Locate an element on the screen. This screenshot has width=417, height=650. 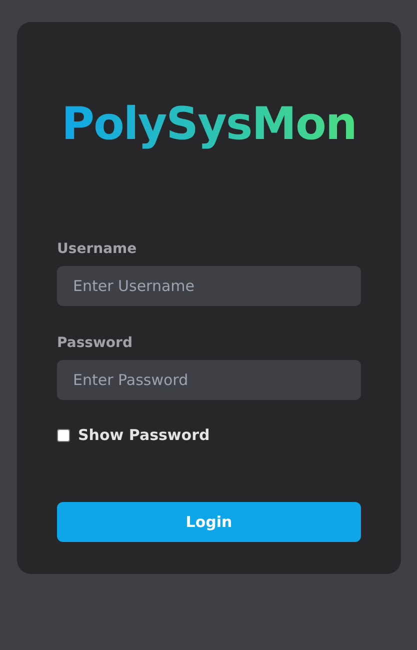
field-label: Username is located at coordinates (97, 249).